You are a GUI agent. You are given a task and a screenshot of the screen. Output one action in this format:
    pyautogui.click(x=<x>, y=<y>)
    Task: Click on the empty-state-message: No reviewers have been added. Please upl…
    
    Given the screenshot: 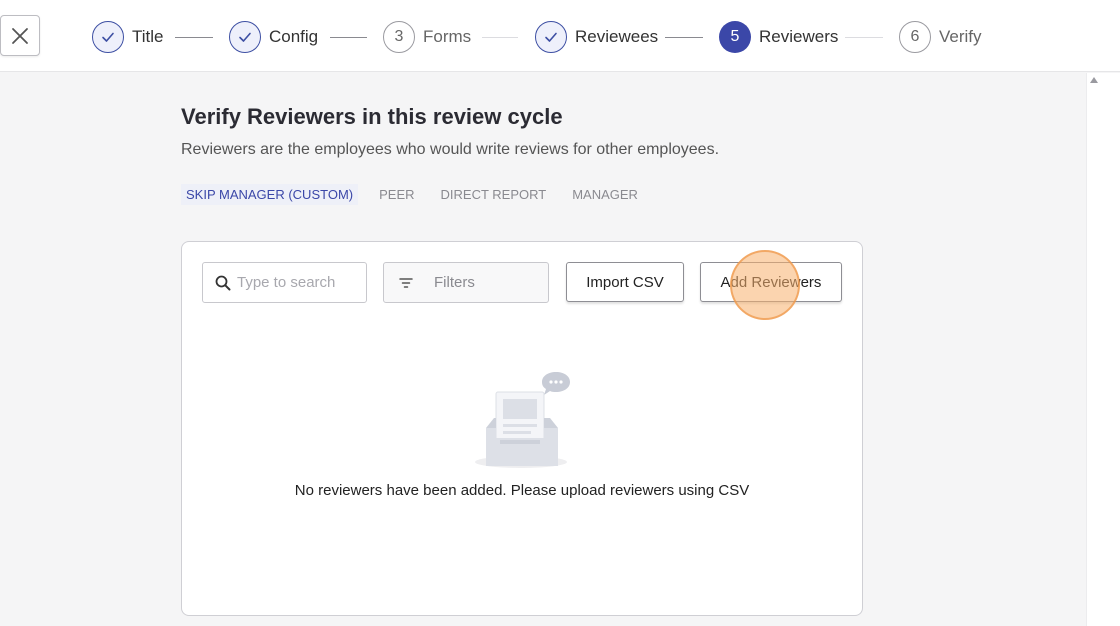 What is the action you would take?
    pyautogui.click(x=522, y=490)
    